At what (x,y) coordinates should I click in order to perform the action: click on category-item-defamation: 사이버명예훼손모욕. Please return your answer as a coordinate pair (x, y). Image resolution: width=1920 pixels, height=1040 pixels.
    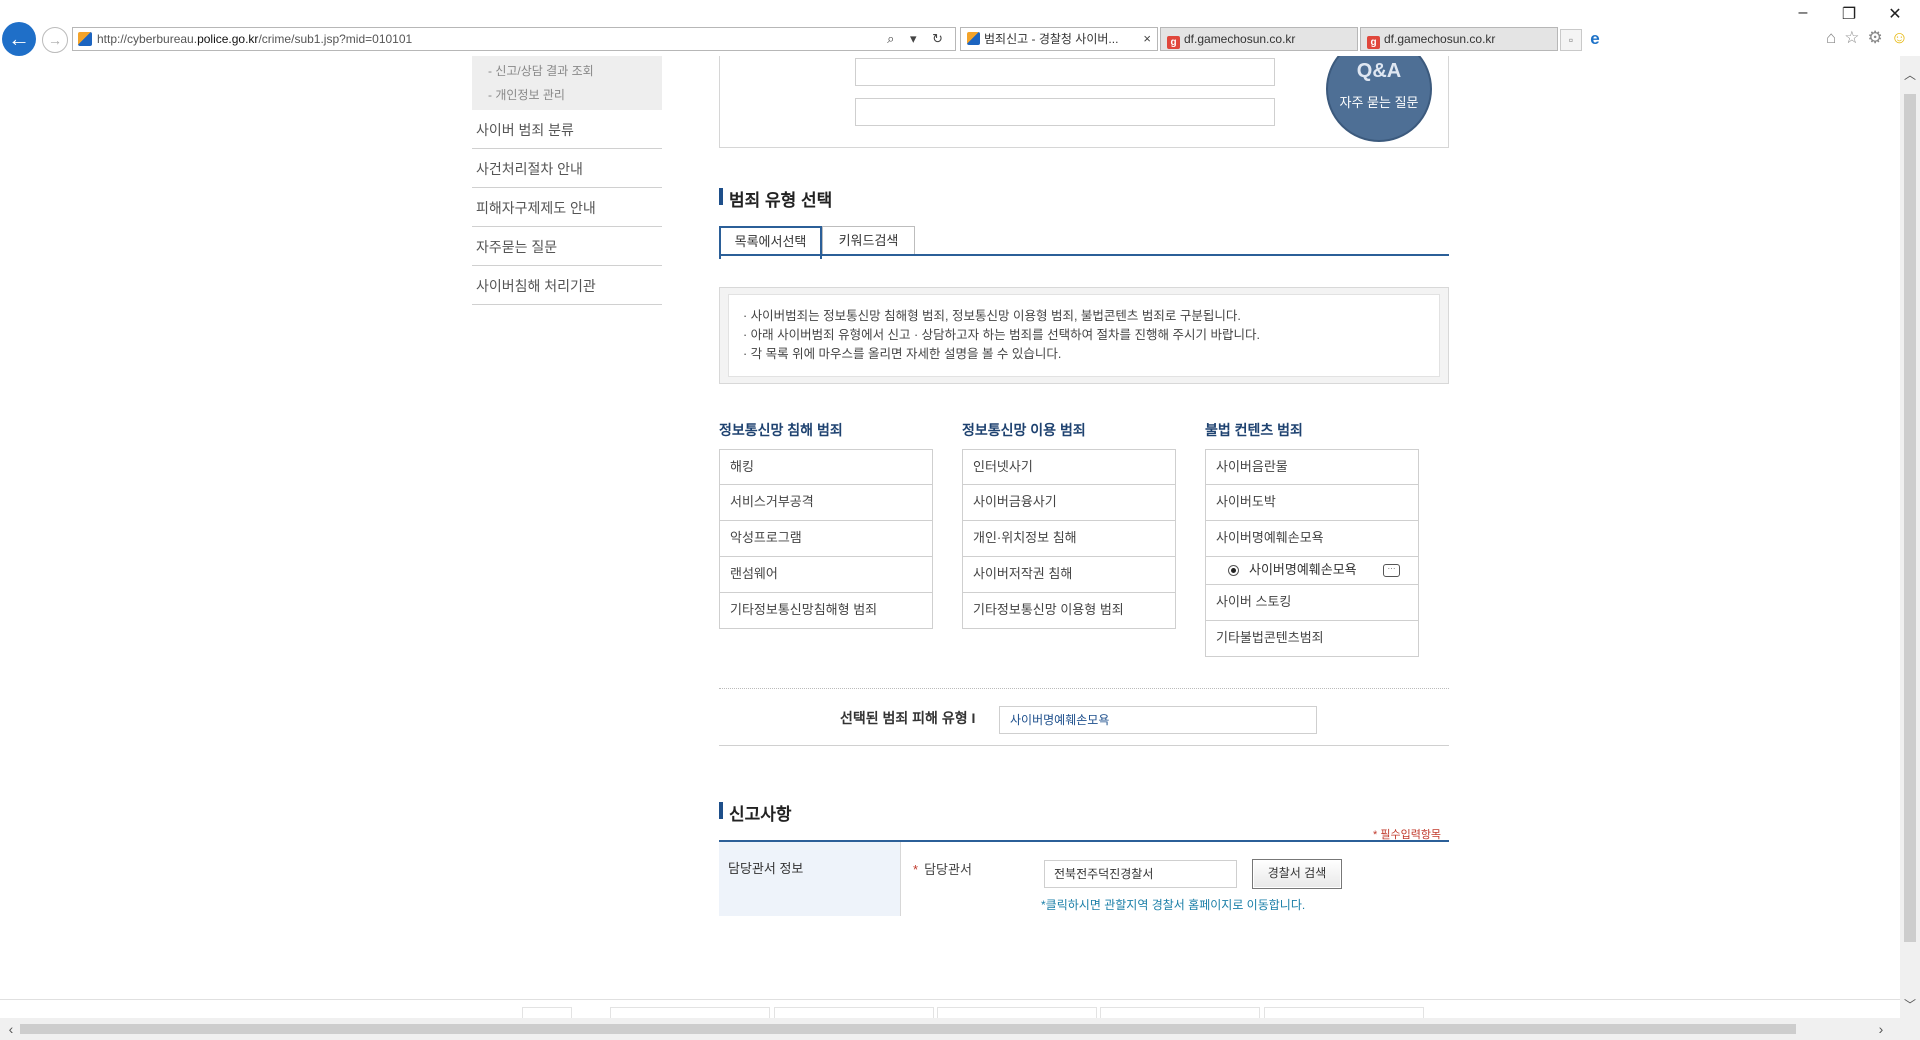
    Looking at the image, I should click on (1312, 539).